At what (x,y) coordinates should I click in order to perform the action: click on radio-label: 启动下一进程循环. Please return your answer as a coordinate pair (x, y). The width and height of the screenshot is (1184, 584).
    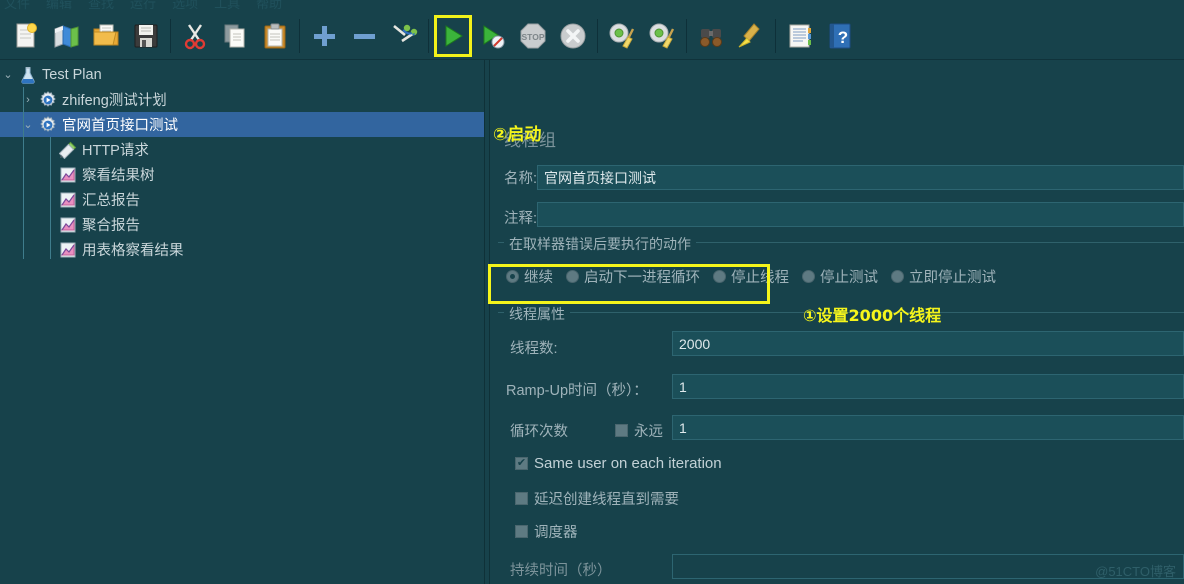
    Looking at the image, I should click on (642, 278).